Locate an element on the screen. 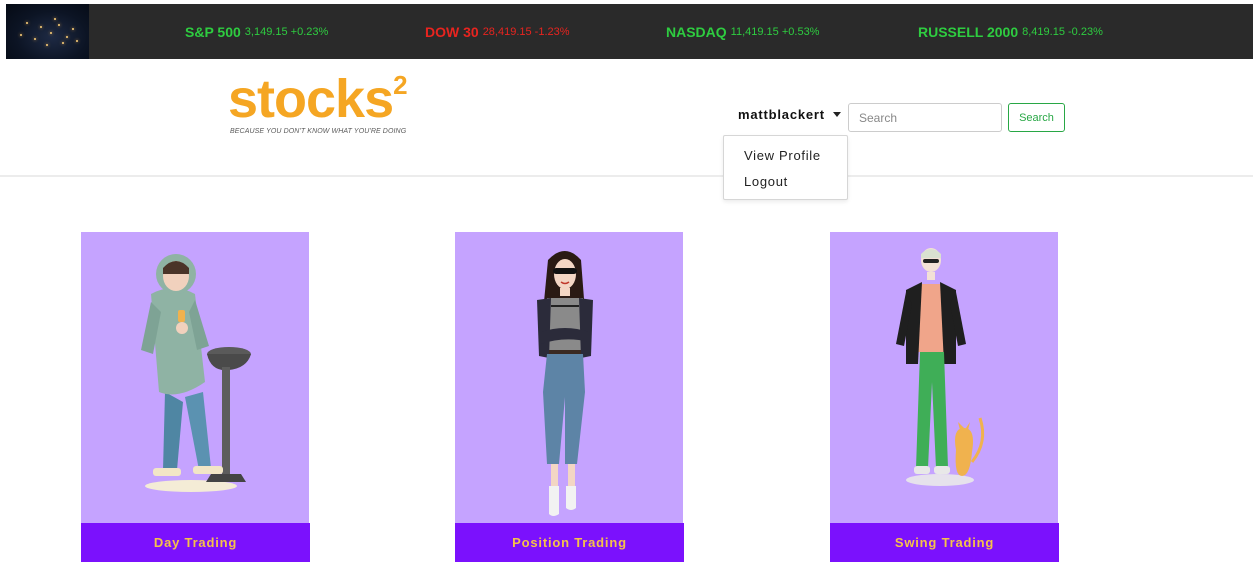 The width and height of the screenshot is (1253, 562). username-label: mattblackert is located at coordinates (781, 114).